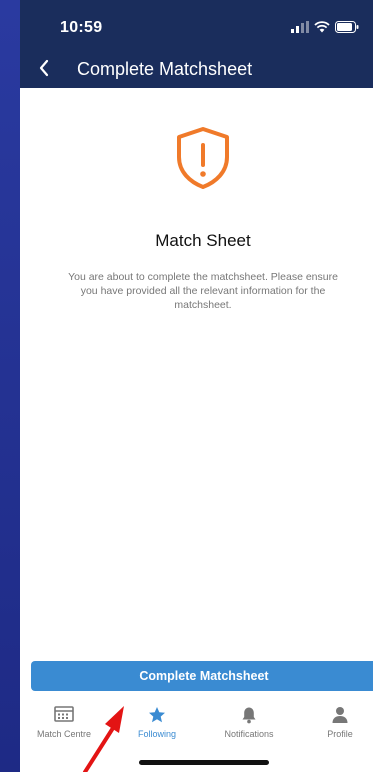 The width and height of the screenshot is (373, 772). What do you see at coordinates (249, 715) in the screenshot?
I see `bell-icon` at bounding box center [249, 715].